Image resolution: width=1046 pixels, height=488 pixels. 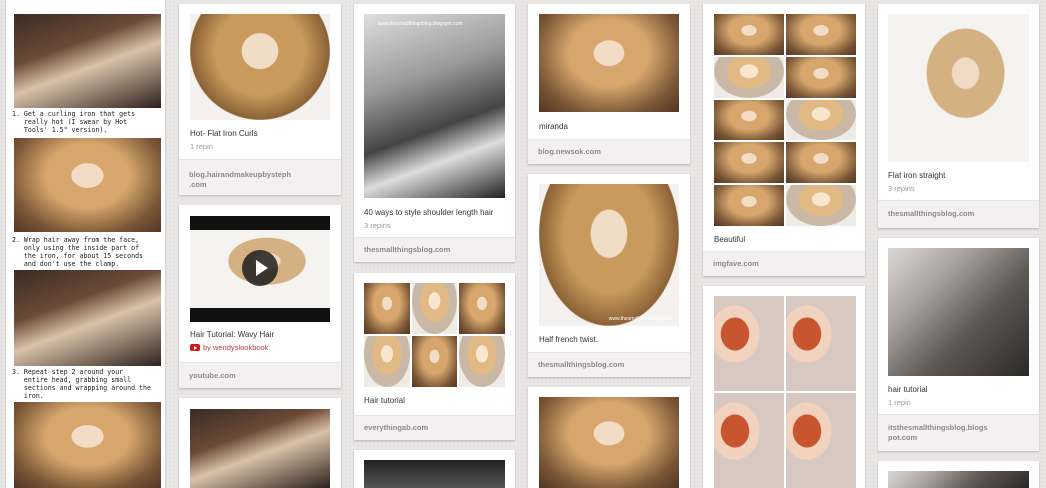 What do you see at coordinates (232, 334) in the screenshot?
I see `pin-description: Hair Tutorial: Wavy Hair` at bounding box center [232, 334].